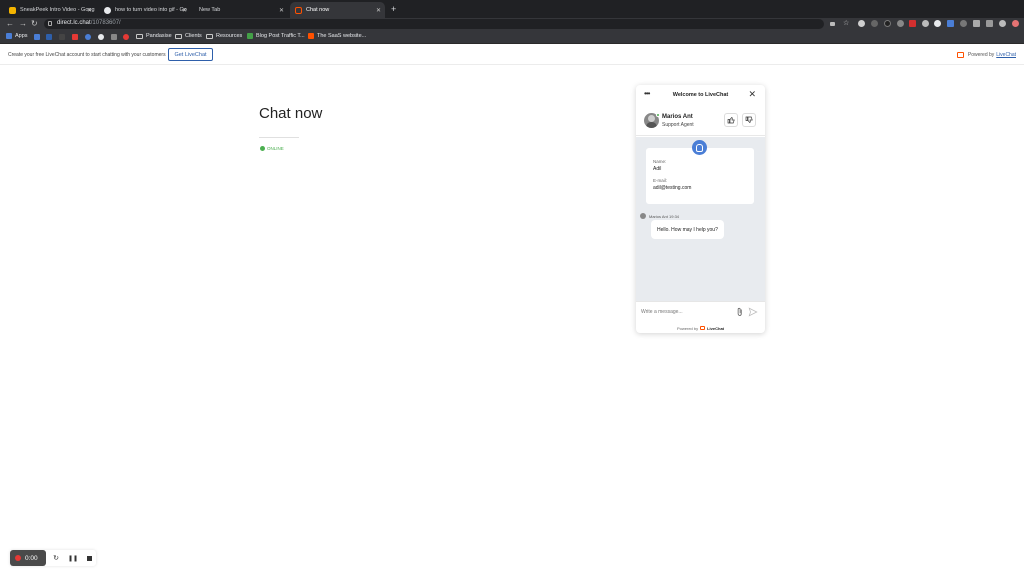 This screenshot has width=1024, height=576. Describe the element at coordinates (190, 54) in the screenshot. I see `get-livechat-button: Get LiveChat` at that location.